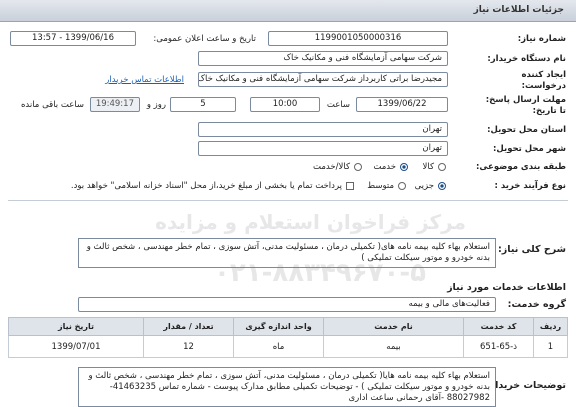 The image size is (576, 407). What do you see at coordinates (287, 304) in the screenshot?
I see `service-group-field: فعالیت‌های مالی و بیمه` at bounding box center [287, 304].